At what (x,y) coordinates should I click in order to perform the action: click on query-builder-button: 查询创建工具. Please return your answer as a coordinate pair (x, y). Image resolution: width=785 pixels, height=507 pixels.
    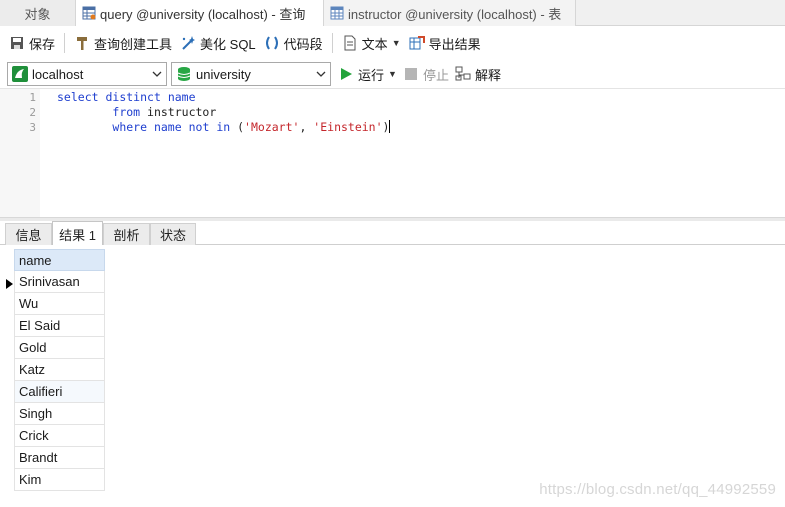
    Looking at the image, I should click on (123, 43).